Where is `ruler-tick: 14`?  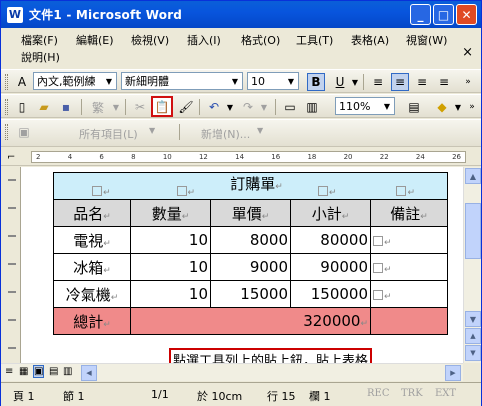 ruler-tick: 14 is located at coordinates (240, 157).